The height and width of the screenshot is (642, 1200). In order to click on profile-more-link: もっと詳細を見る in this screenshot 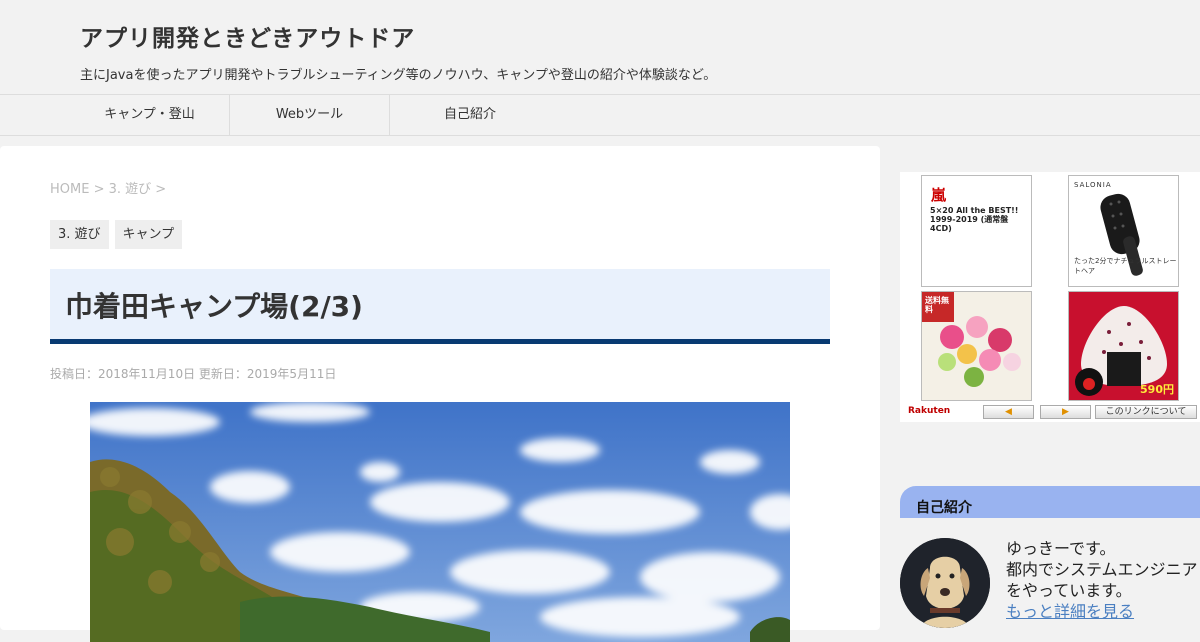, I will do `click(1103, 611)`.